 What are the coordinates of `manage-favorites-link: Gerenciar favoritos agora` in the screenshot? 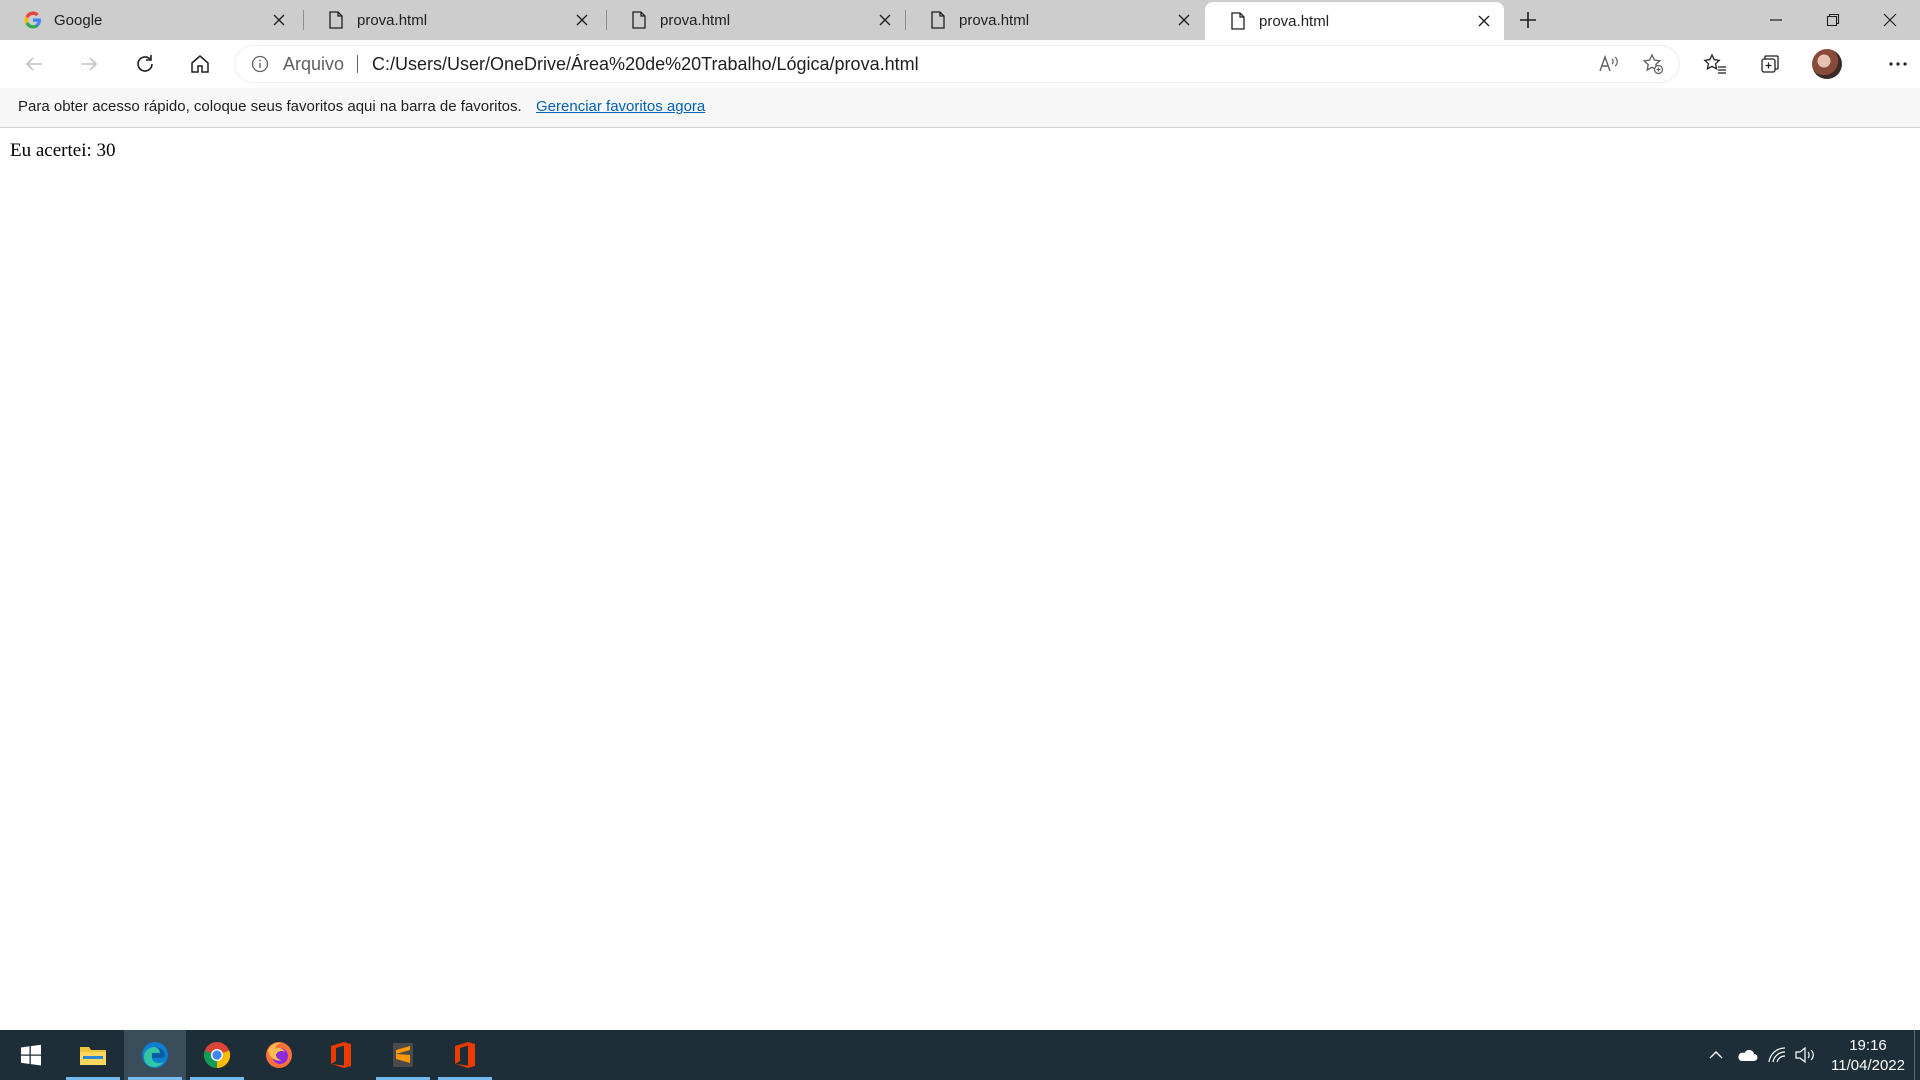 It's located at (620, 106).